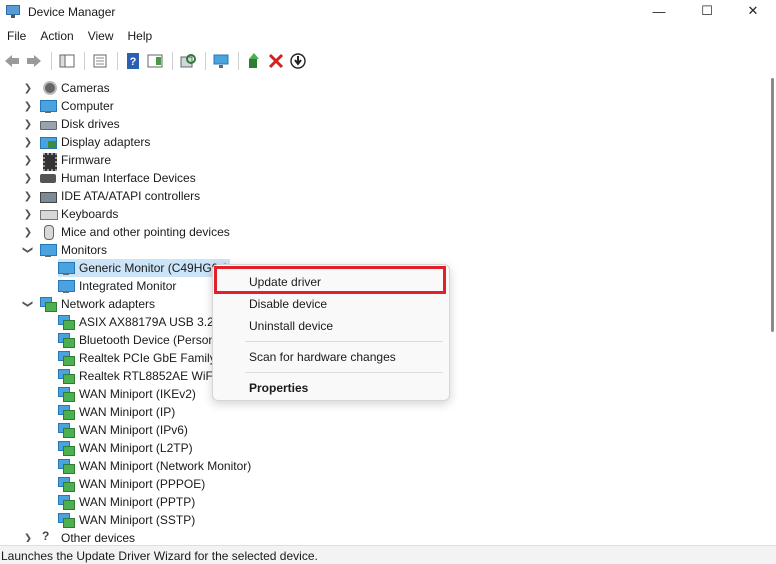 This screenshot has width=776, height=564. Describe the element at coordinates (126, 520) in the screenshot. I see `tree-item-network-device: WAN Miniport (SSTP)` at that location.